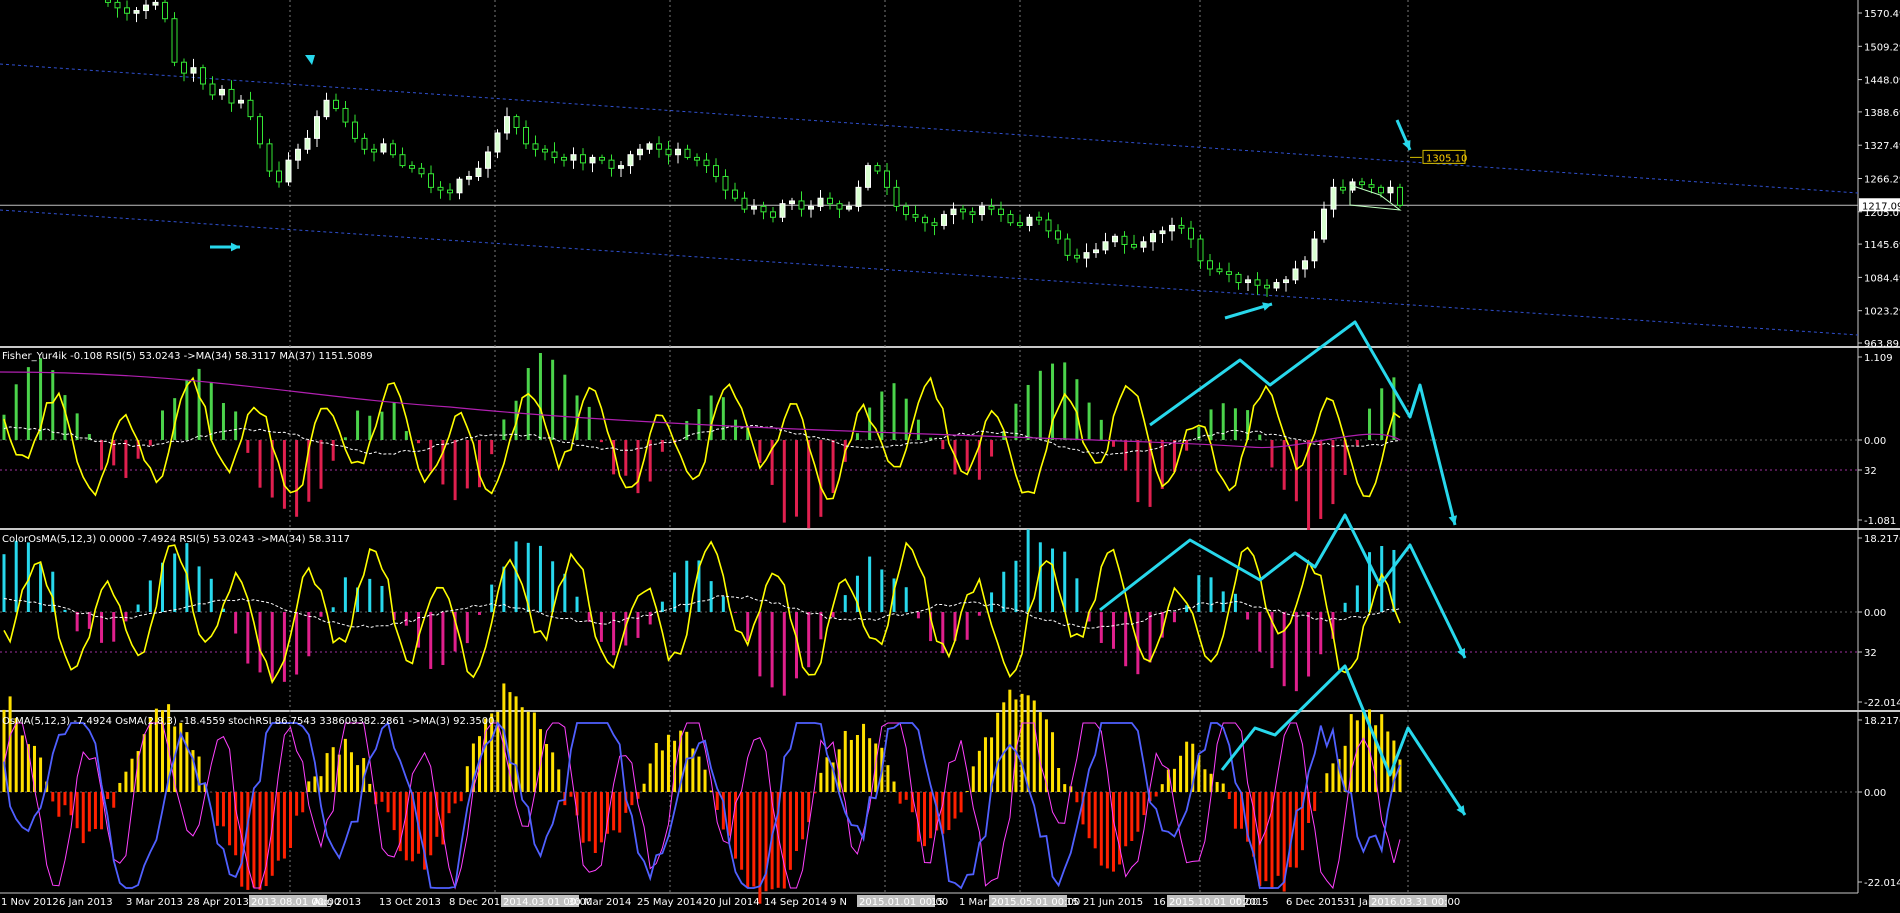  I want to click on indicator-tick-label: 18.2176, so click(1882, 721).